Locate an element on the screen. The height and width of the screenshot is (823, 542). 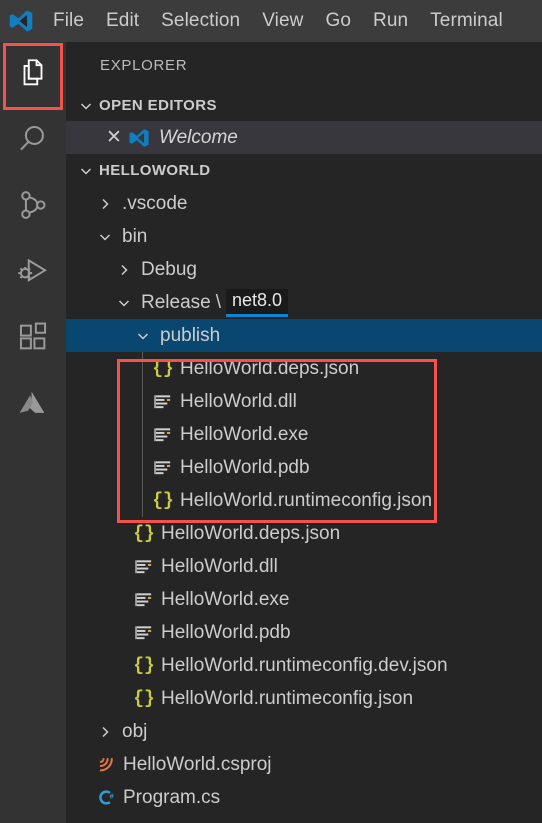
section-header-label: OPEN EDITORS is located at coordinates (158, 105).